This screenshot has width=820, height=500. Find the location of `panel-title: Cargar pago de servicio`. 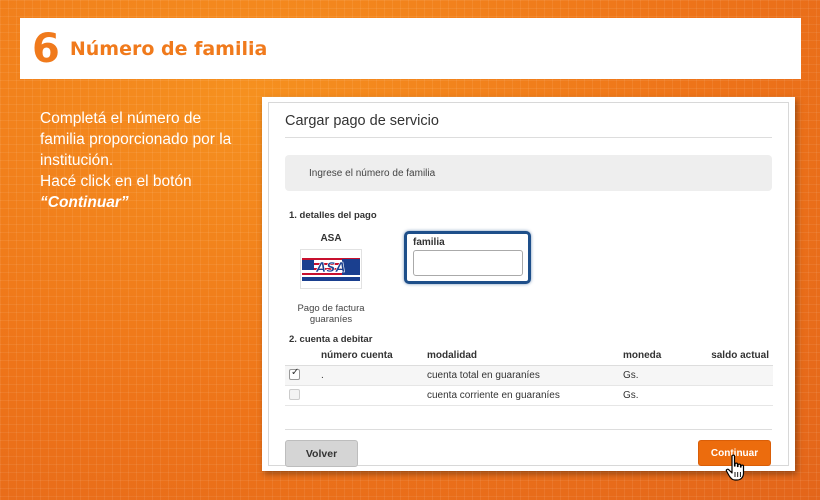

panel-title: Cargar pago de servicio is located at coordinates (362, 121).